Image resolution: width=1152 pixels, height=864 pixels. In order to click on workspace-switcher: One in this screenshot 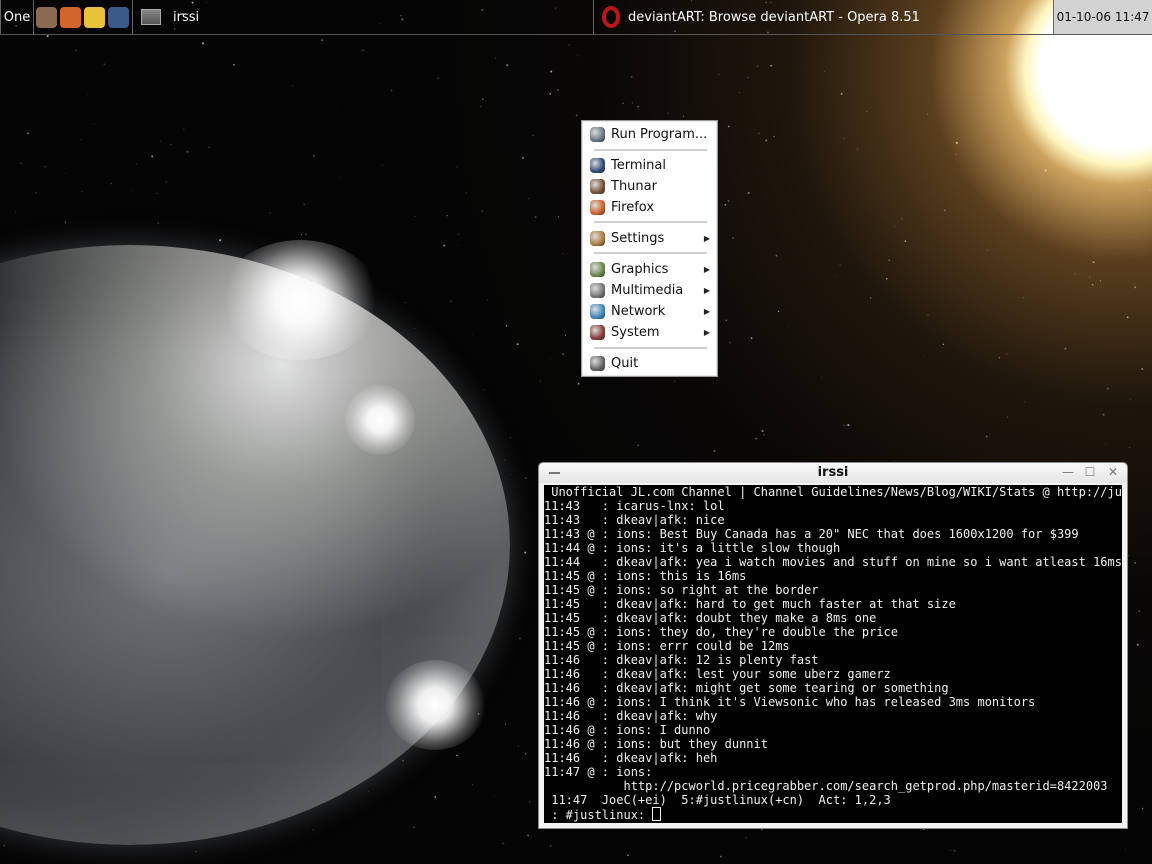, I will do `click(17, 17)`.